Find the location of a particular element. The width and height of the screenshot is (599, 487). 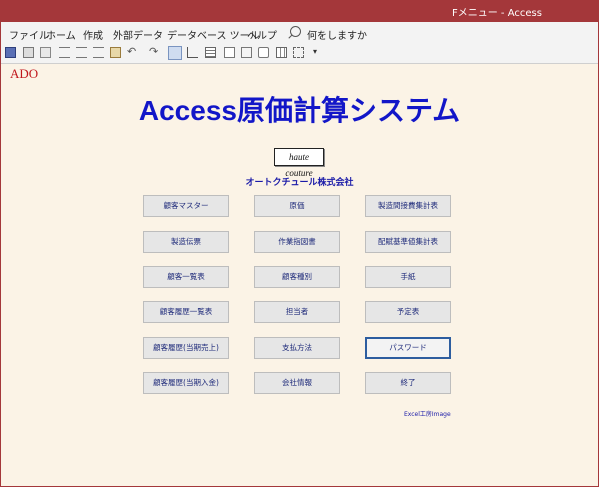

find-icon is located at coordinates (263, 52).